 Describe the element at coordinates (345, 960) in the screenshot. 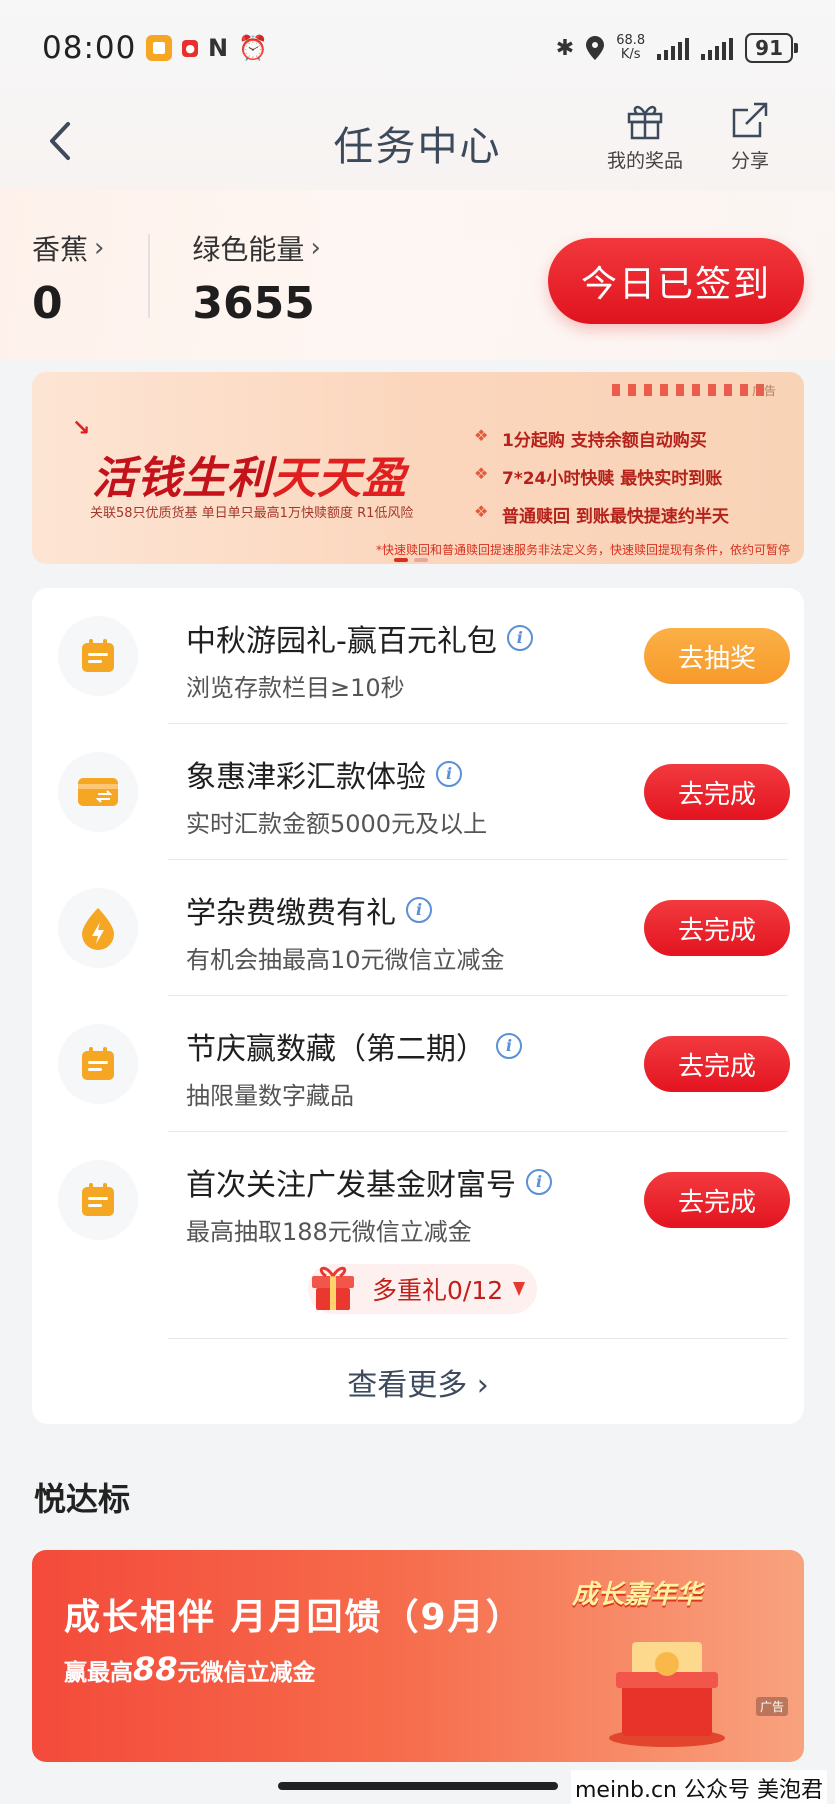

I see `task-desc: 有机会抽最高10元微信立减金` at that location.